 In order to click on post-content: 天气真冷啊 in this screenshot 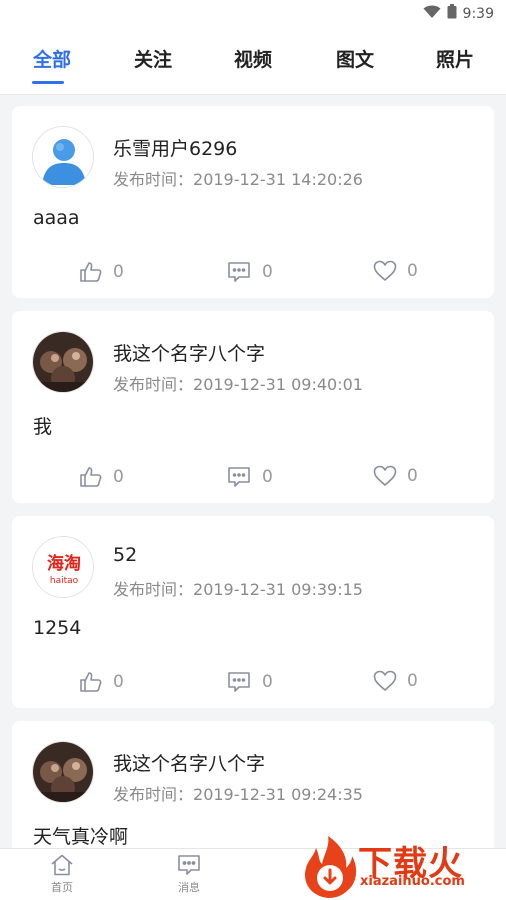, I will do `click(80, 835)`.